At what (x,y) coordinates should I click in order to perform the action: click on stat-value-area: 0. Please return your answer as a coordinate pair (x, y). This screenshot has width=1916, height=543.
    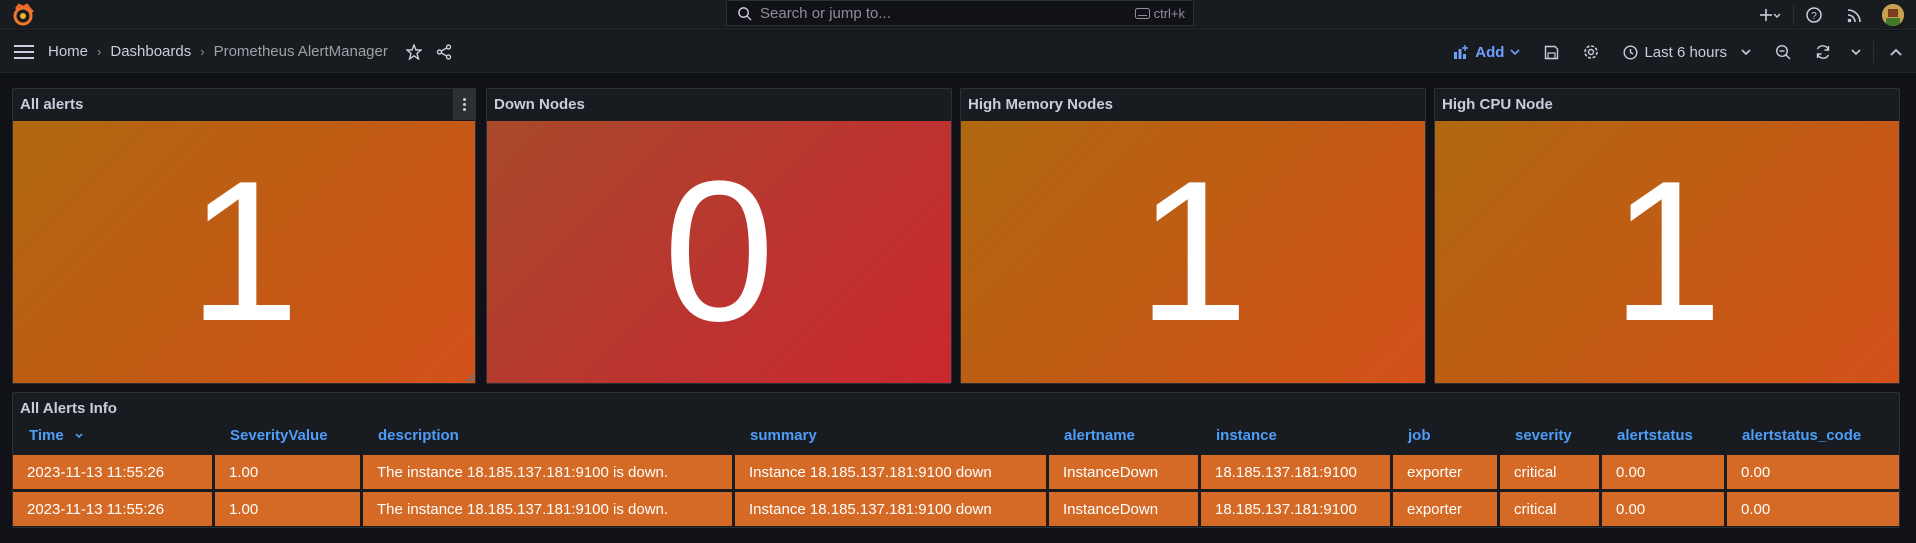
    Looking at the image, I should click on (719, 252).